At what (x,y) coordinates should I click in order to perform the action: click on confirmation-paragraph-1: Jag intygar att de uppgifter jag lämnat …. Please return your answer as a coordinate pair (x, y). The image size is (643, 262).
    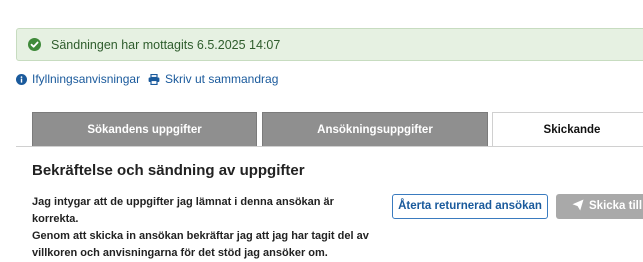
    Looking at the image, I should click on (183, 210).